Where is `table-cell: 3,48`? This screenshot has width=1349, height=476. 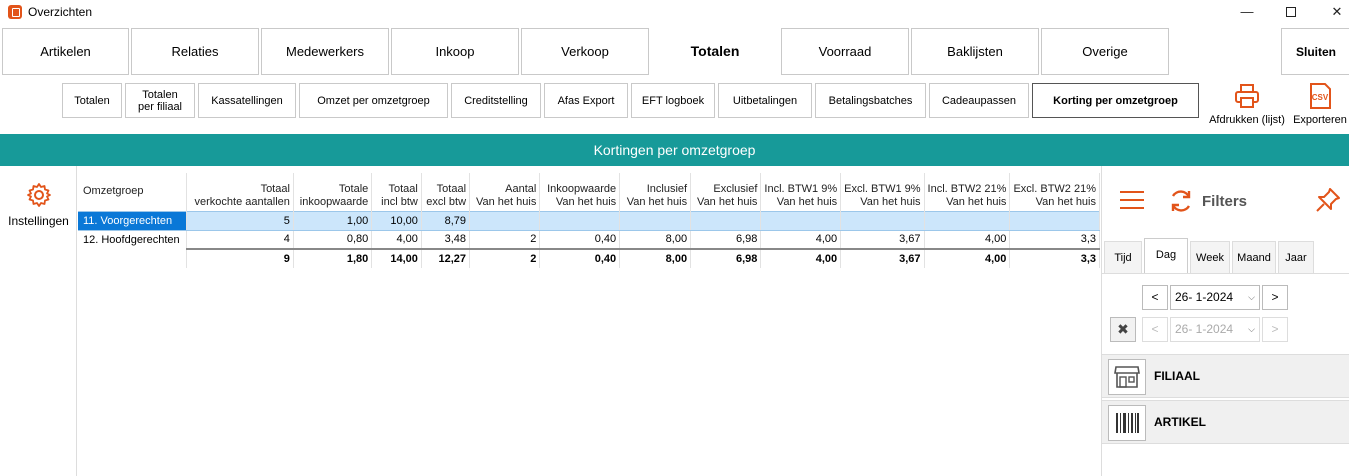 table-cell: 3,48 is located at coordinates (446, 239).